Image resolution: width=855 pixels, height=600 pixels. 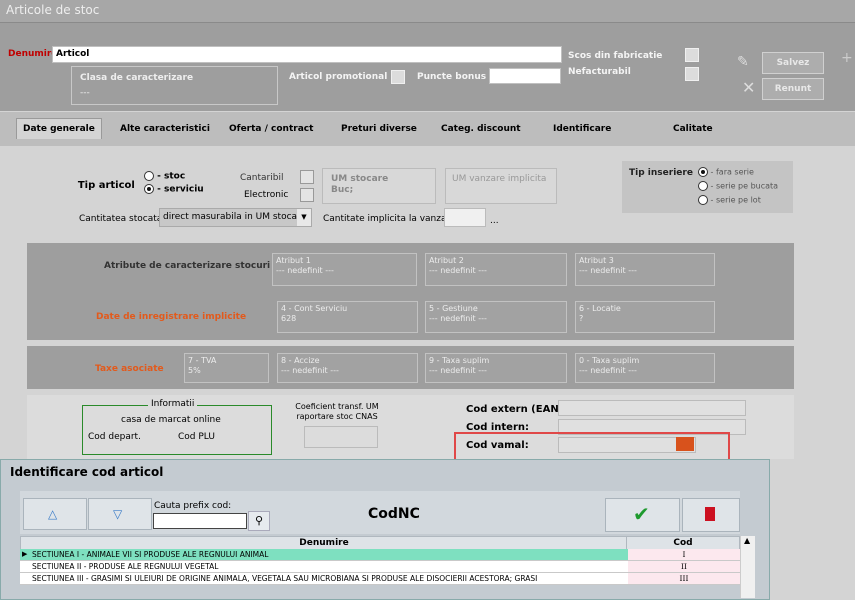 I want to click on tab-alte-caracteristici: Alte caracteristici, so click(x=165, y=129).